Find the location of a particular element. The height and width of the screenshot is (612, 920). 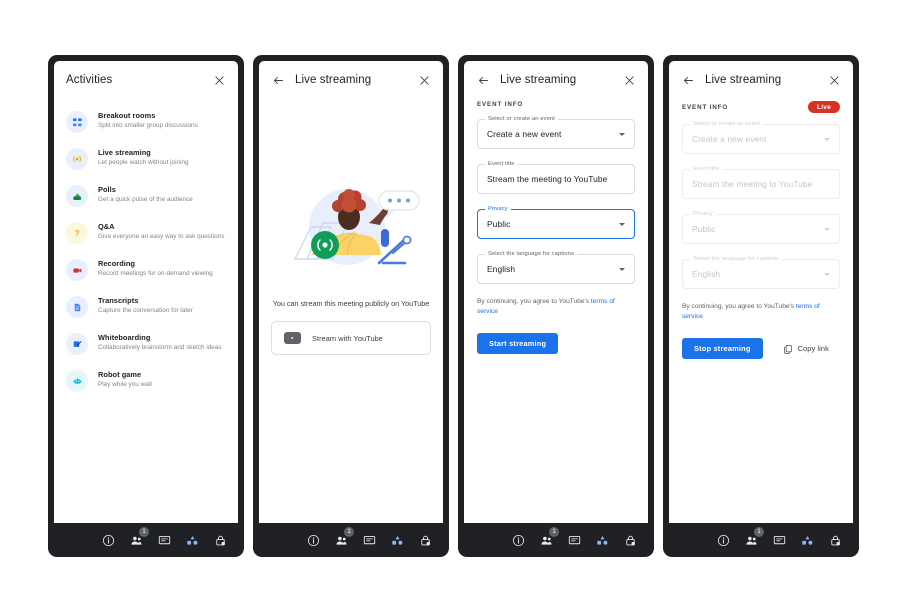

event-title-value: Stream the meeting to YouTube is located at coordinates (752, 184).